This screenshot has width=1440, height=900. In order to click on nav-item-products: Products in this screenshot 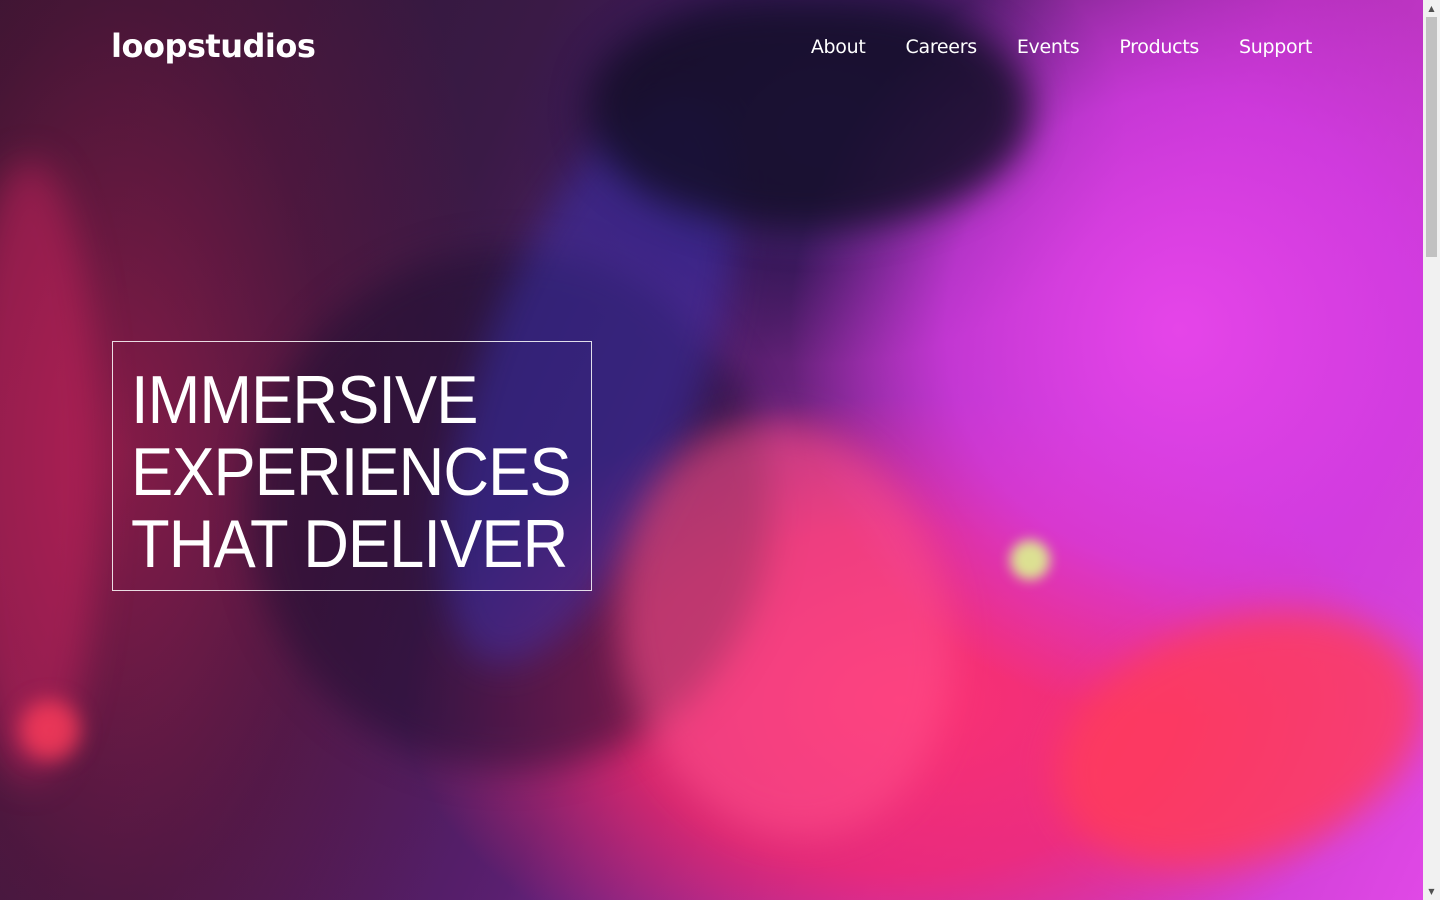, I will do `click(1159, 47)`.